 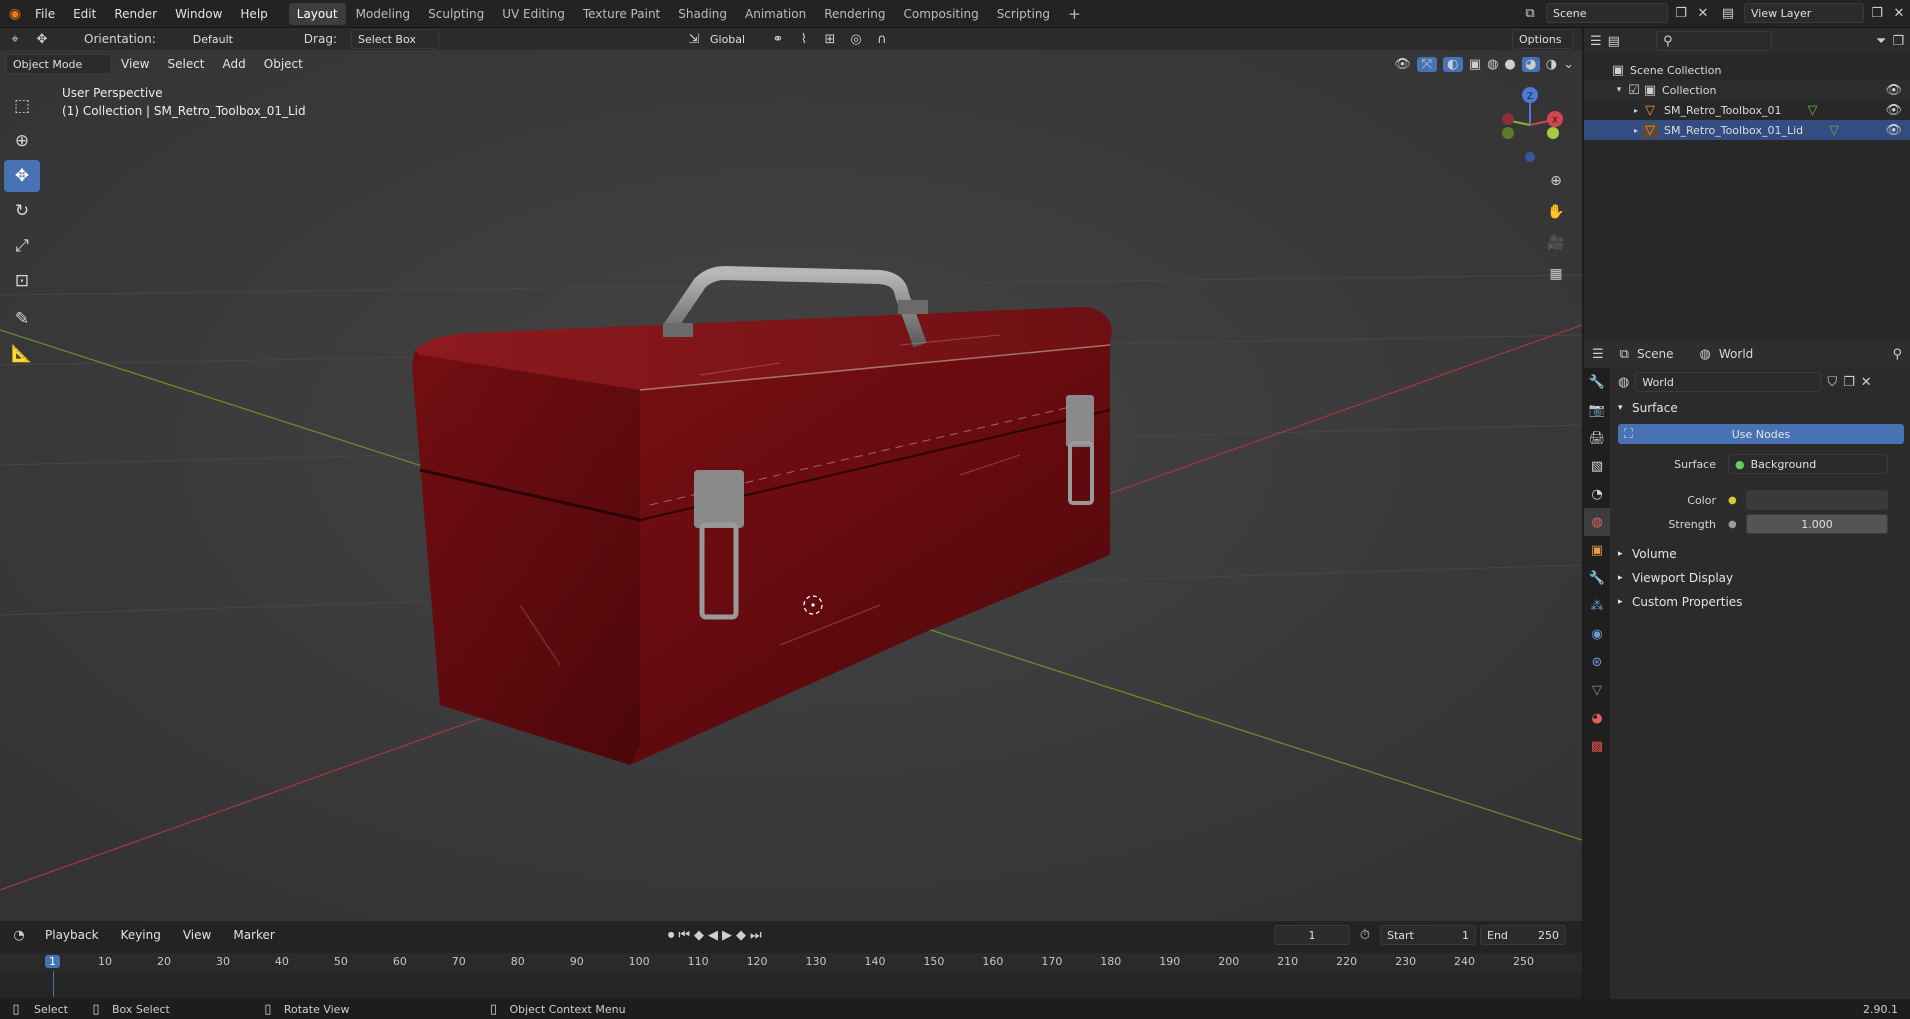 What do you see at coordinates (456, 14) in the screenshot?
I see `tab-sculpting: Sculpting` at bounding box center [456, 14].